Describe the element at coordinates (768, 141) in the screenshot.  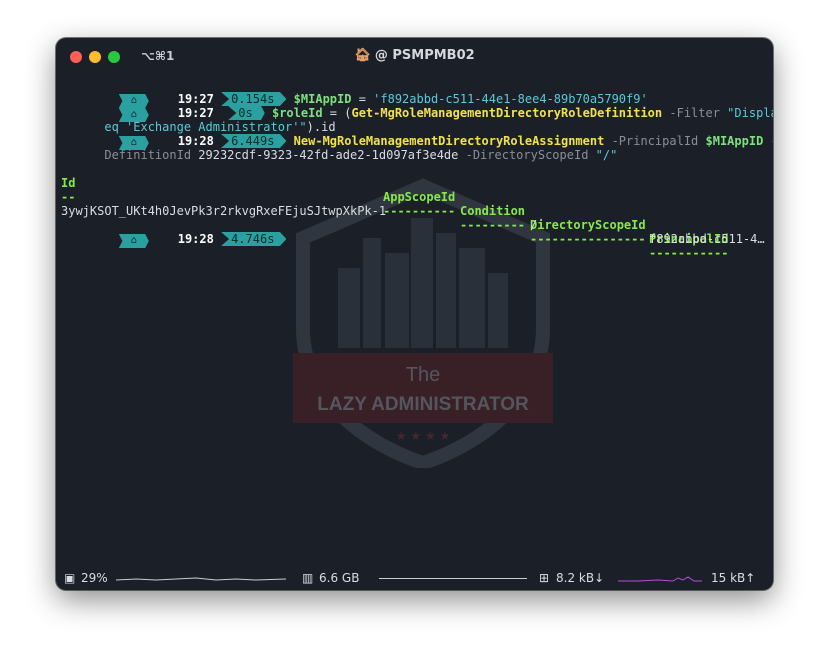
I see `command-param: -Role` at that location.